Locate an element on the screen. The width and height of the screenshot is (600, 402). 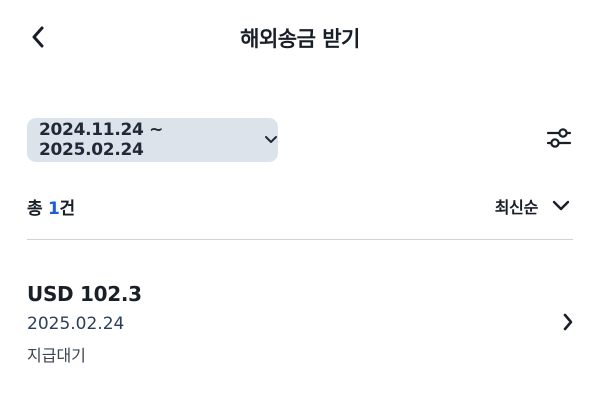
result-count-prefix: 총 is located at coordinates (37, 209).